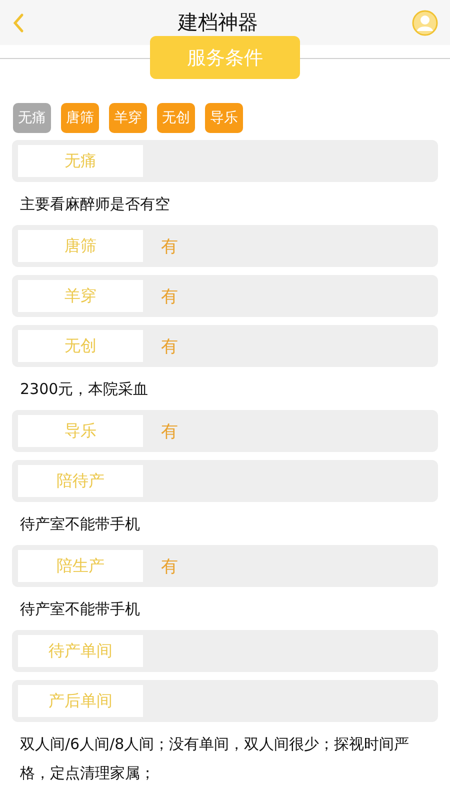 The image size is (450, 800). Describe the element at coordinates (32, 118) in the screenshot. I see `filter-tag: 无痛` at that location.